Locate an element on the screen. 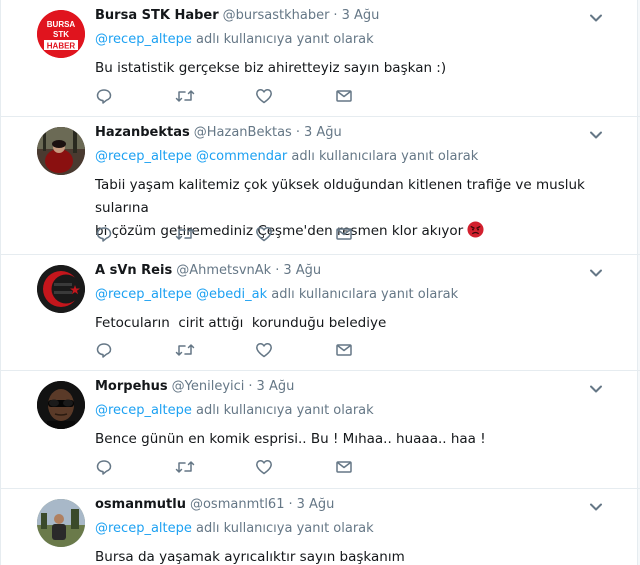  tweet-header: osmanmutlu @osmanmtl61 · 3 Ağu is located at coordinates (357, 506).